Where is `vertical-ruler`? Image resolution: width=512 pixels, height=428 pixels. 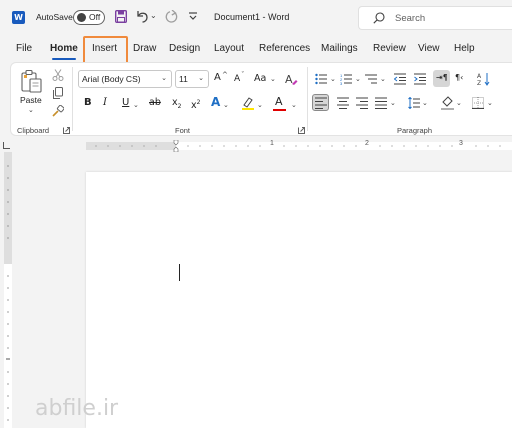
vertical-ruler is located at coordinates (8, 290).